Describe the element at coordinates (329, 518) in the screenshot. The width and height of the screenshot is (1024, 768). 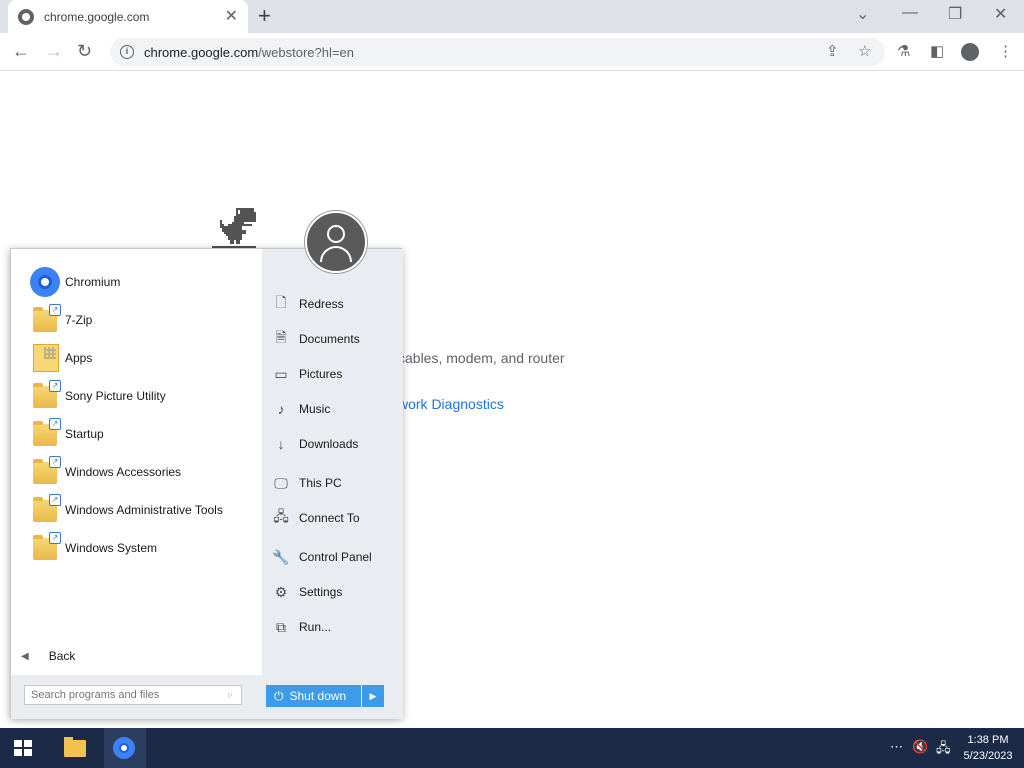
I see `place-label: Connect To` at that location.